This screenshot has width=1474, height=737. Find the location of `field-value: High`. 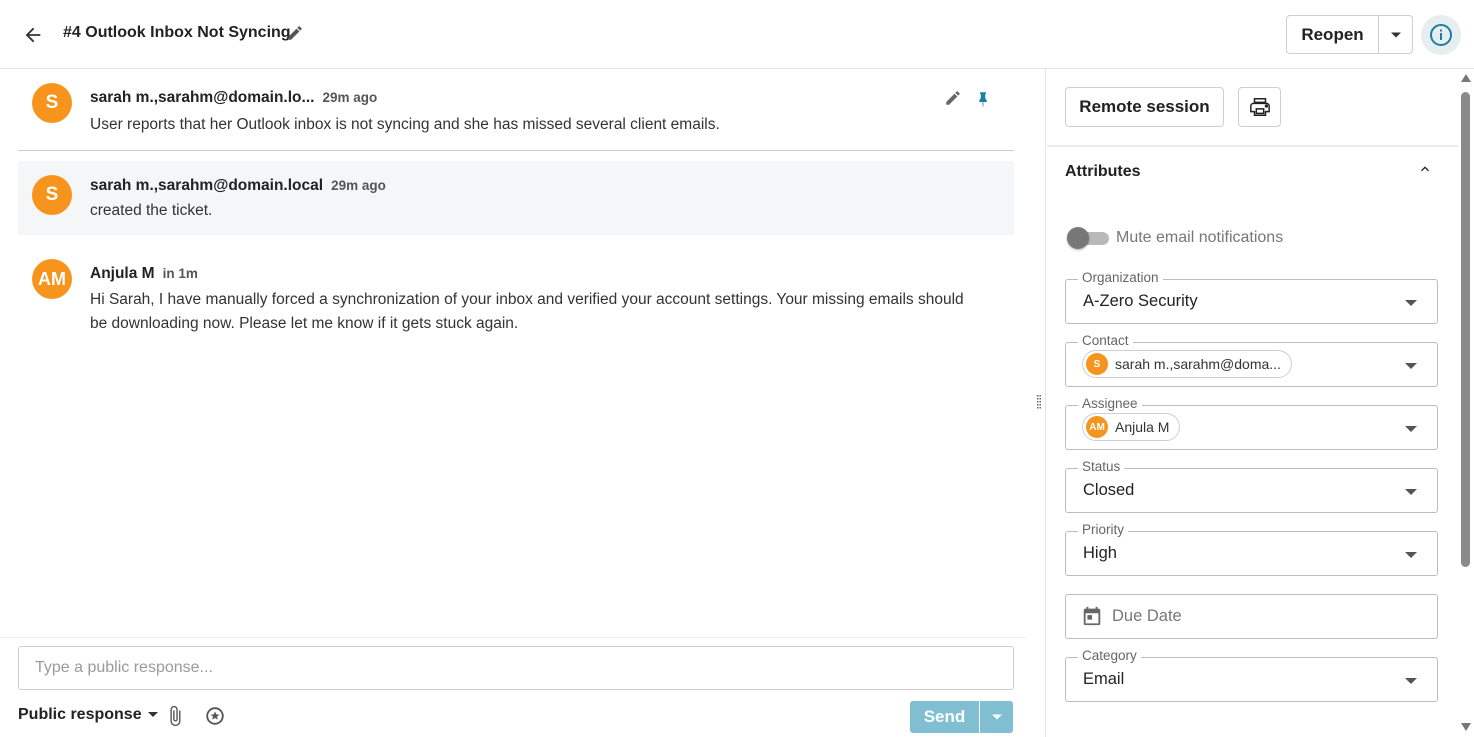

field-value: High is located at coordinates (1100, 553).